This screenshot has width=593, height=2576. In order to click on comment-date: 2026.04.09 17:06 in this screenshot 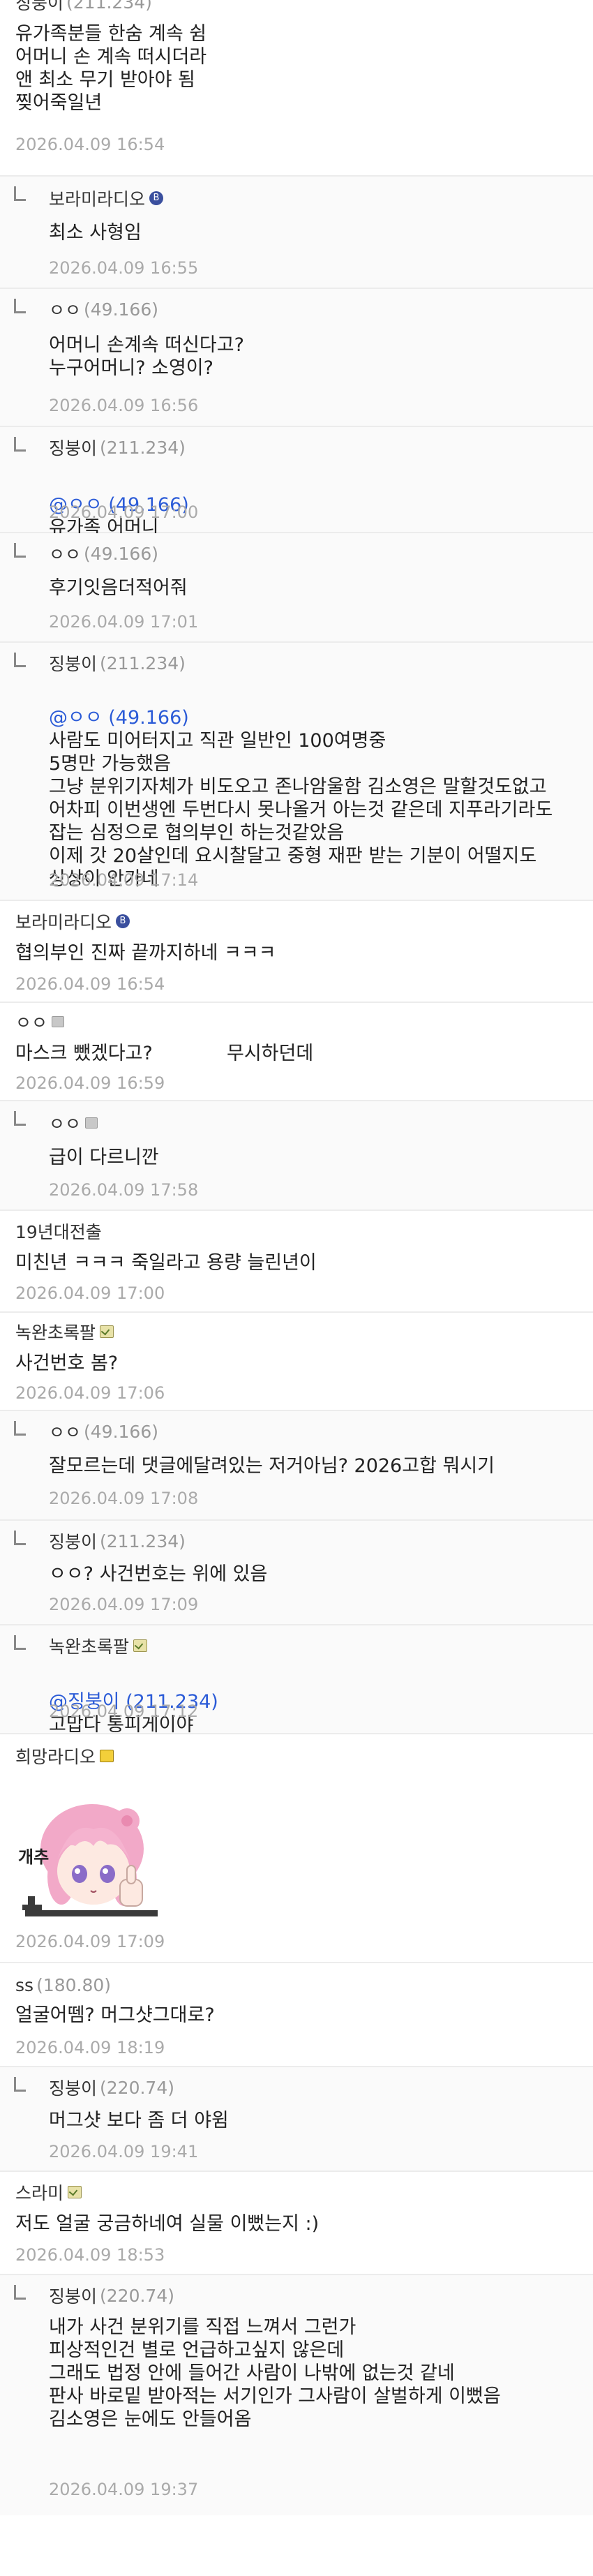, I will do `click(90, 1393)`.